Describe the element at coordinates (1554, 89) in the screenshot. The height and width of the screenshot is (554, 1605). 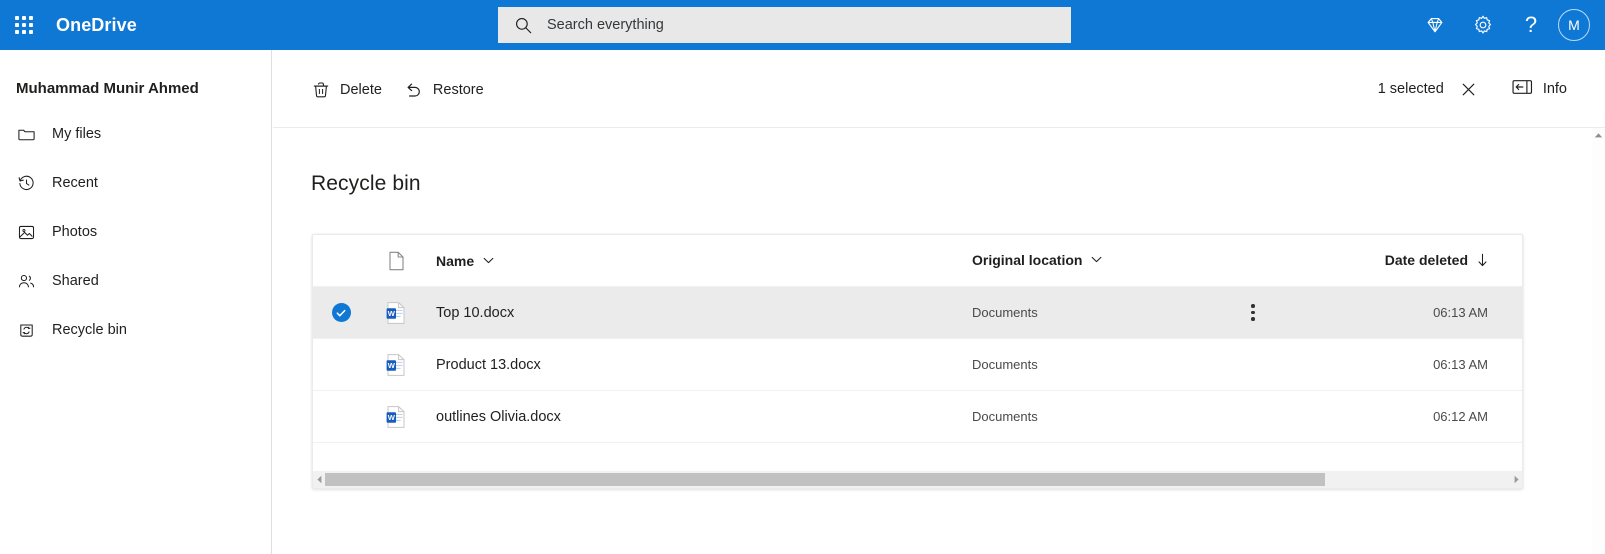
I see `info-label: Info` at that location.